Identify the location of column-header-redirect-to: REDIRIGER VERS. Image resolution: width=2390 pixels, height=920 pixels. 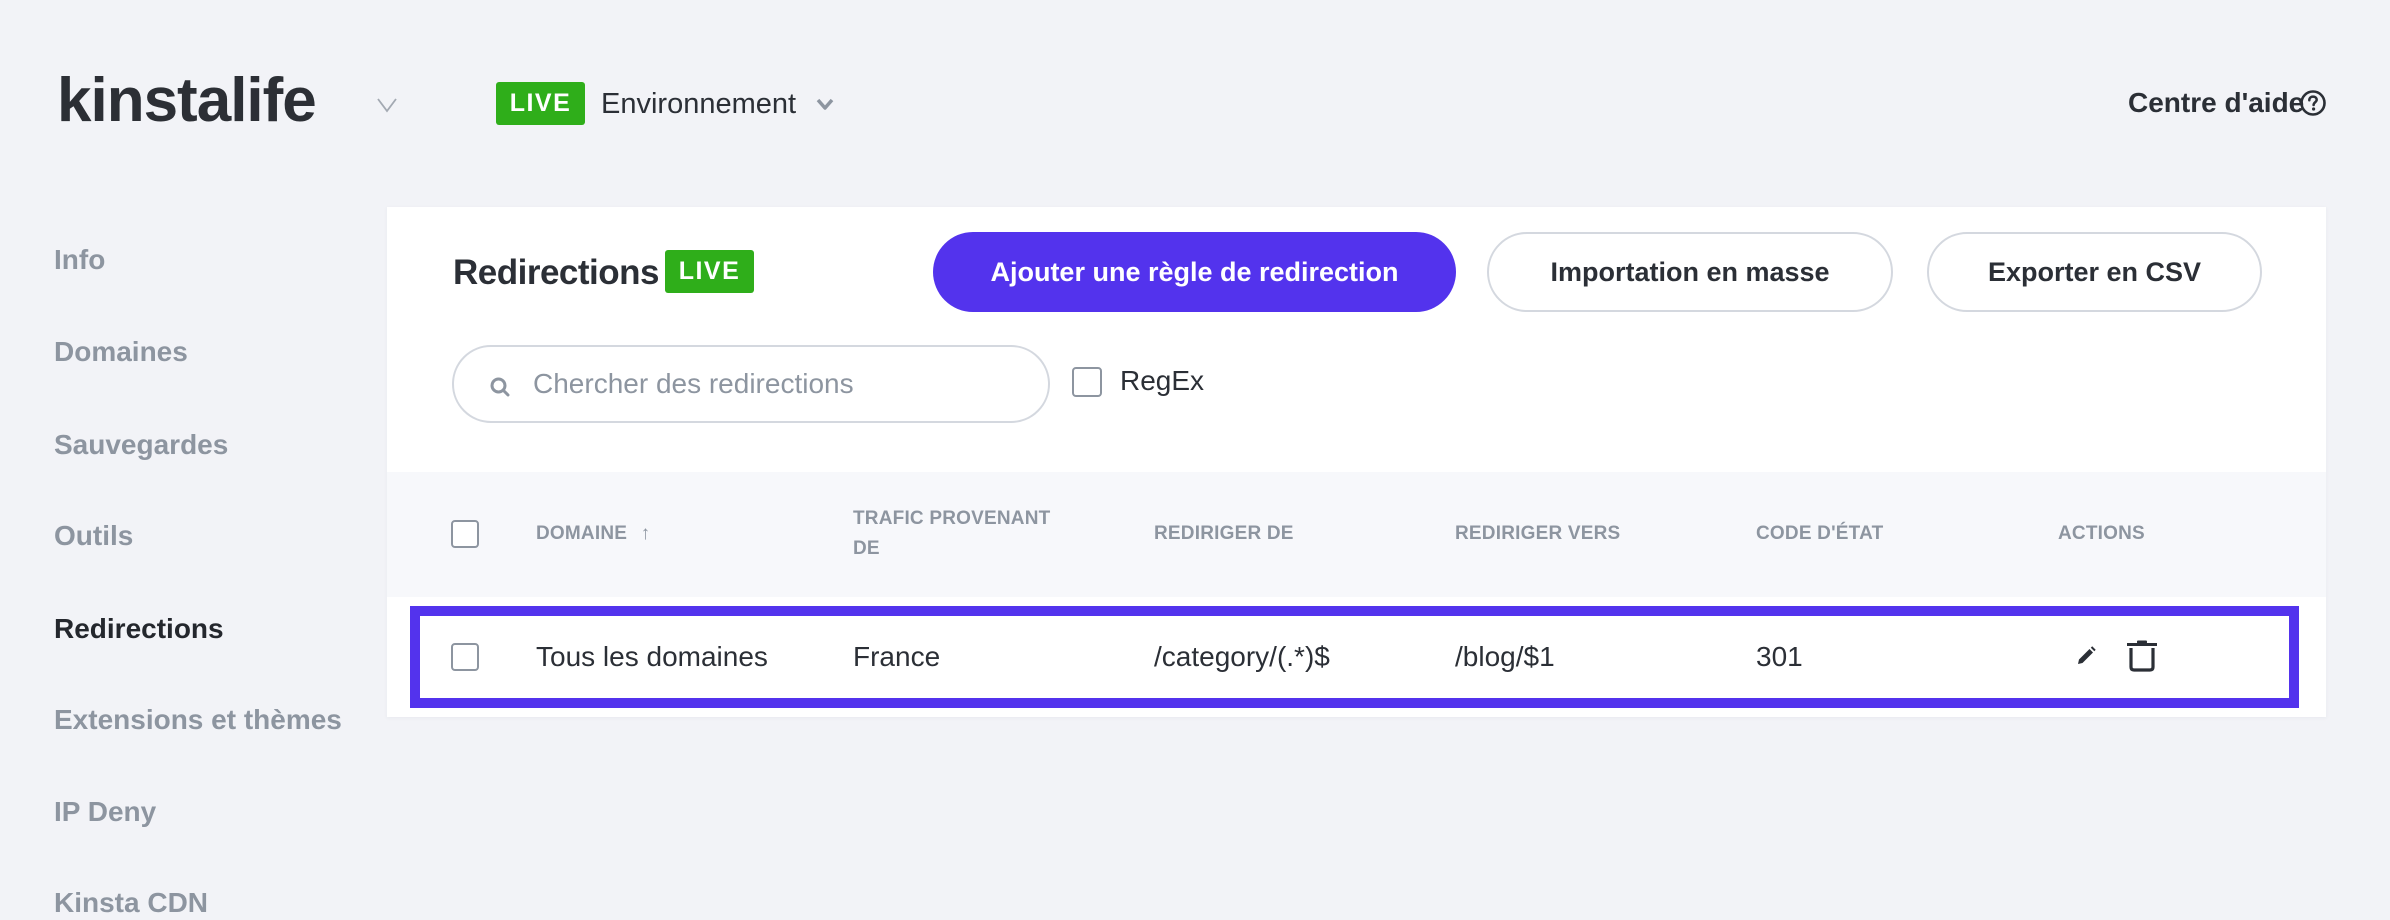
(1537, 534).